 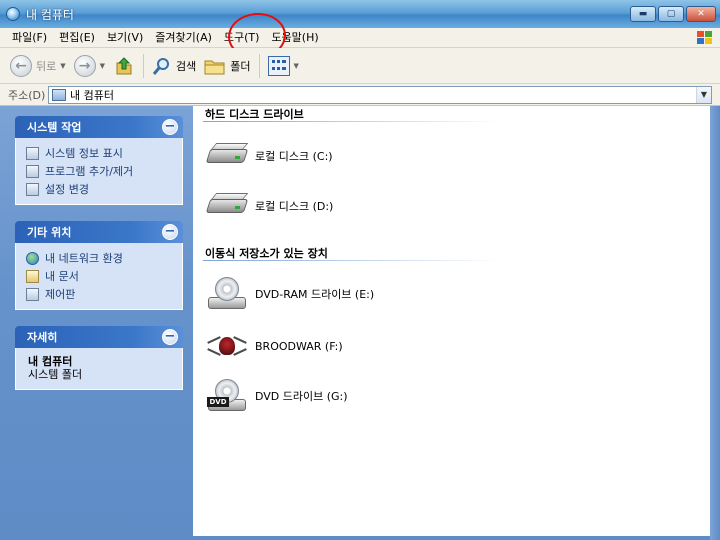 I want to click on system-tasks-panel: 시스템 작업 − 시스템 정보 표시 프로그램 추가/제거 설정 변경, so click(x=99, y=160).